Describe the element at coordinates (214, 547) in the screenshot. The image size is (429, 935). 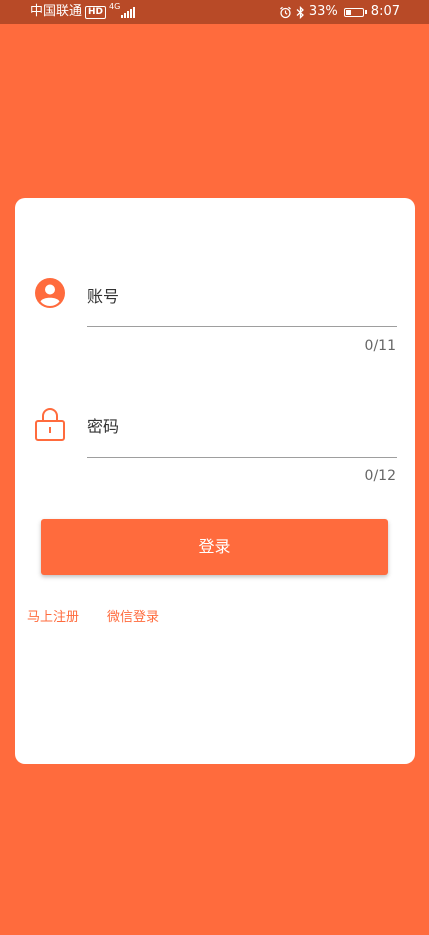
I see `login-button: 登录` at that location.